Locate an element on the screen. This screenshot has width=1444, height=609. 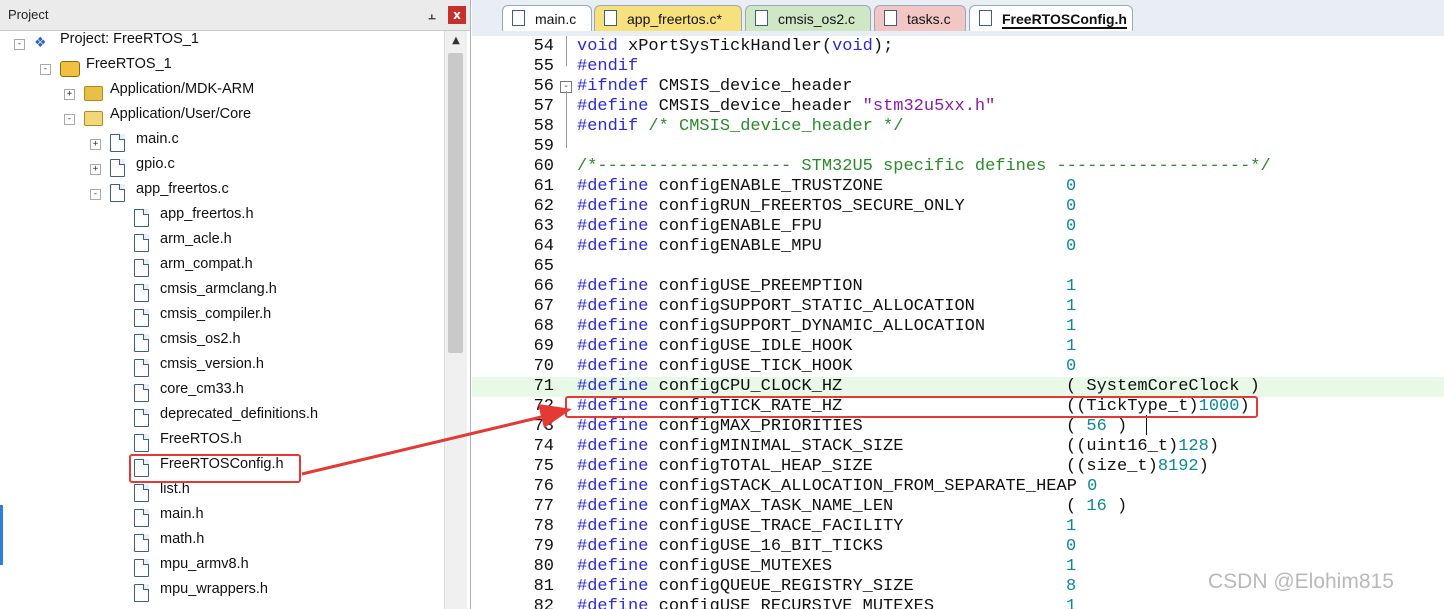
code-text: #define configQUEUE_REGISTRY_SIZE is located at coordinates (745, 587).